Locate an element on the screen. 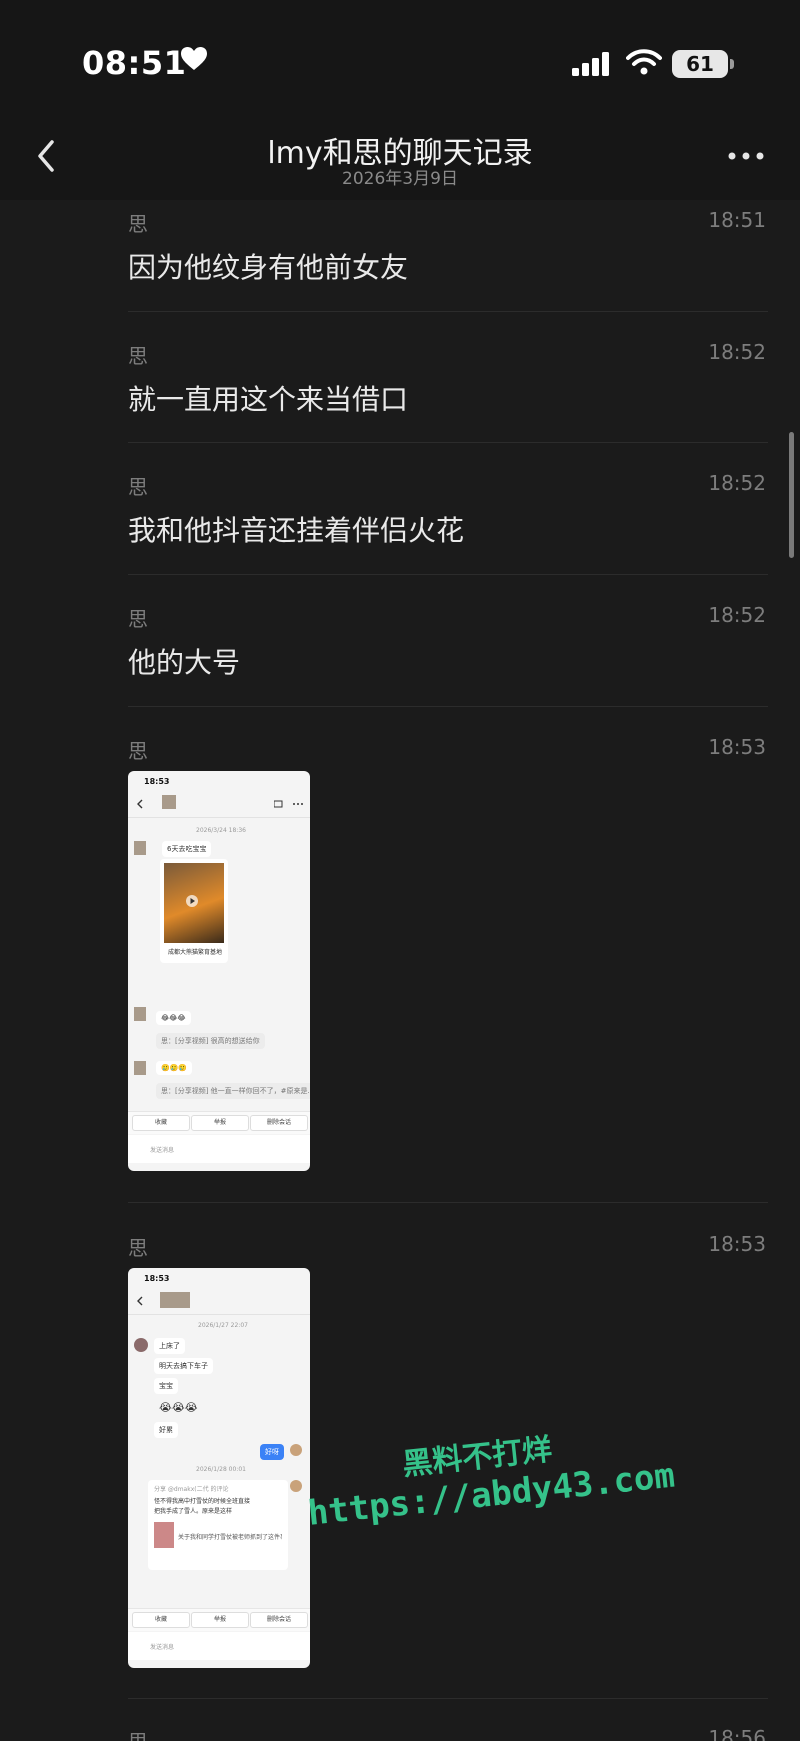 The width and height of the screenshot is (800, 1741). message-text: 他的大号 is located at coordinates (184, 662).